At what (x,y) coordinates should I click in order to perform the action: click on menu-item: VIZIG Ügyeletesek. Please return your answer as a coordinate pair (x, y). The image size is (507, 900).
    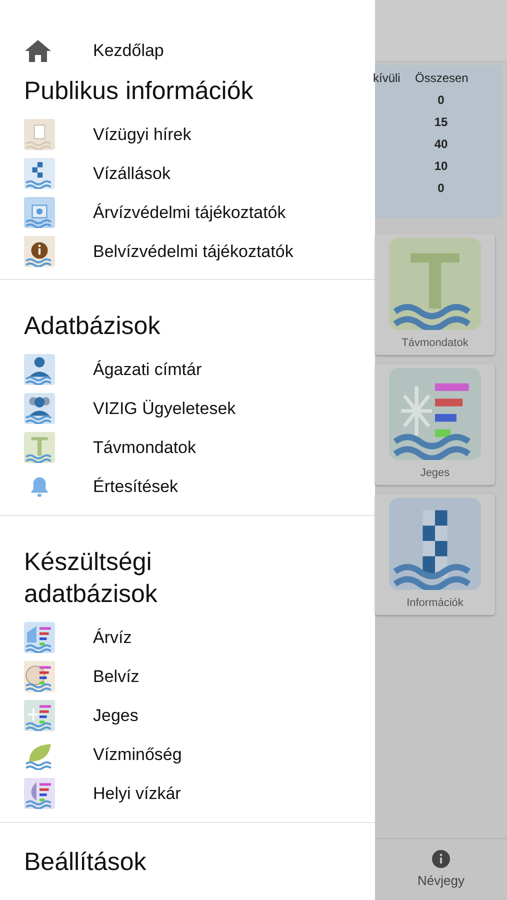
    Looking at the image, I should click on (164, 409).